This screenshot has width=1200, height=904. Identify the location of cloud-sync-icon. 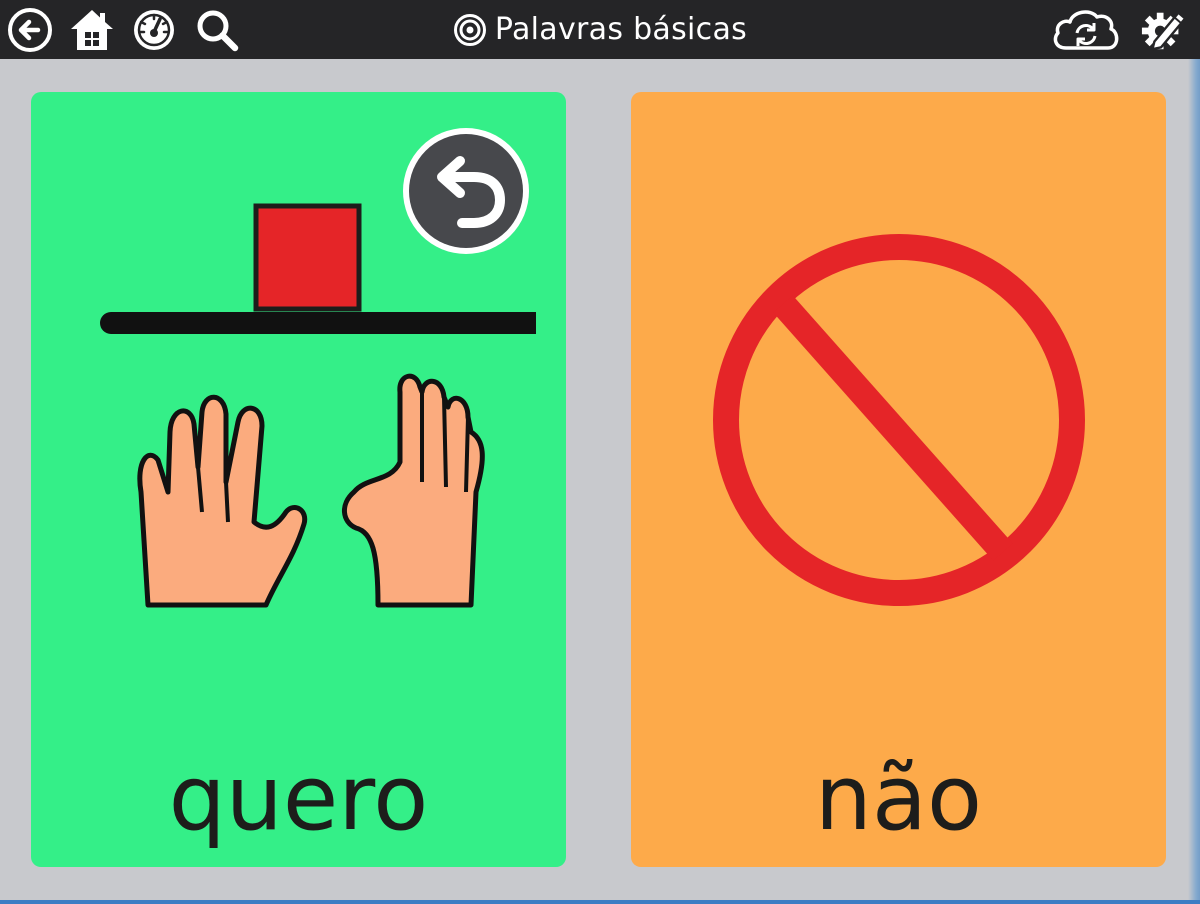
(1086, 30).